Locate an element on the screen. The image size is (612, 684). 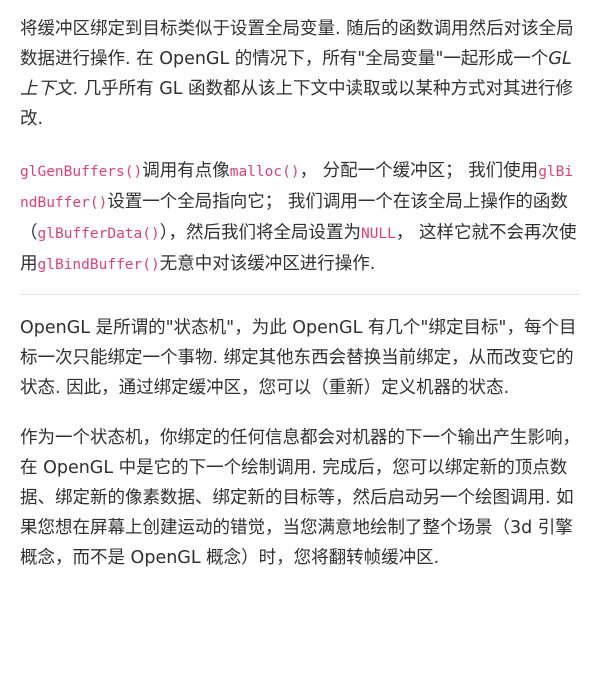
code-glbindbuffer: glBindBuffer() is located at coordinates (98, 265).